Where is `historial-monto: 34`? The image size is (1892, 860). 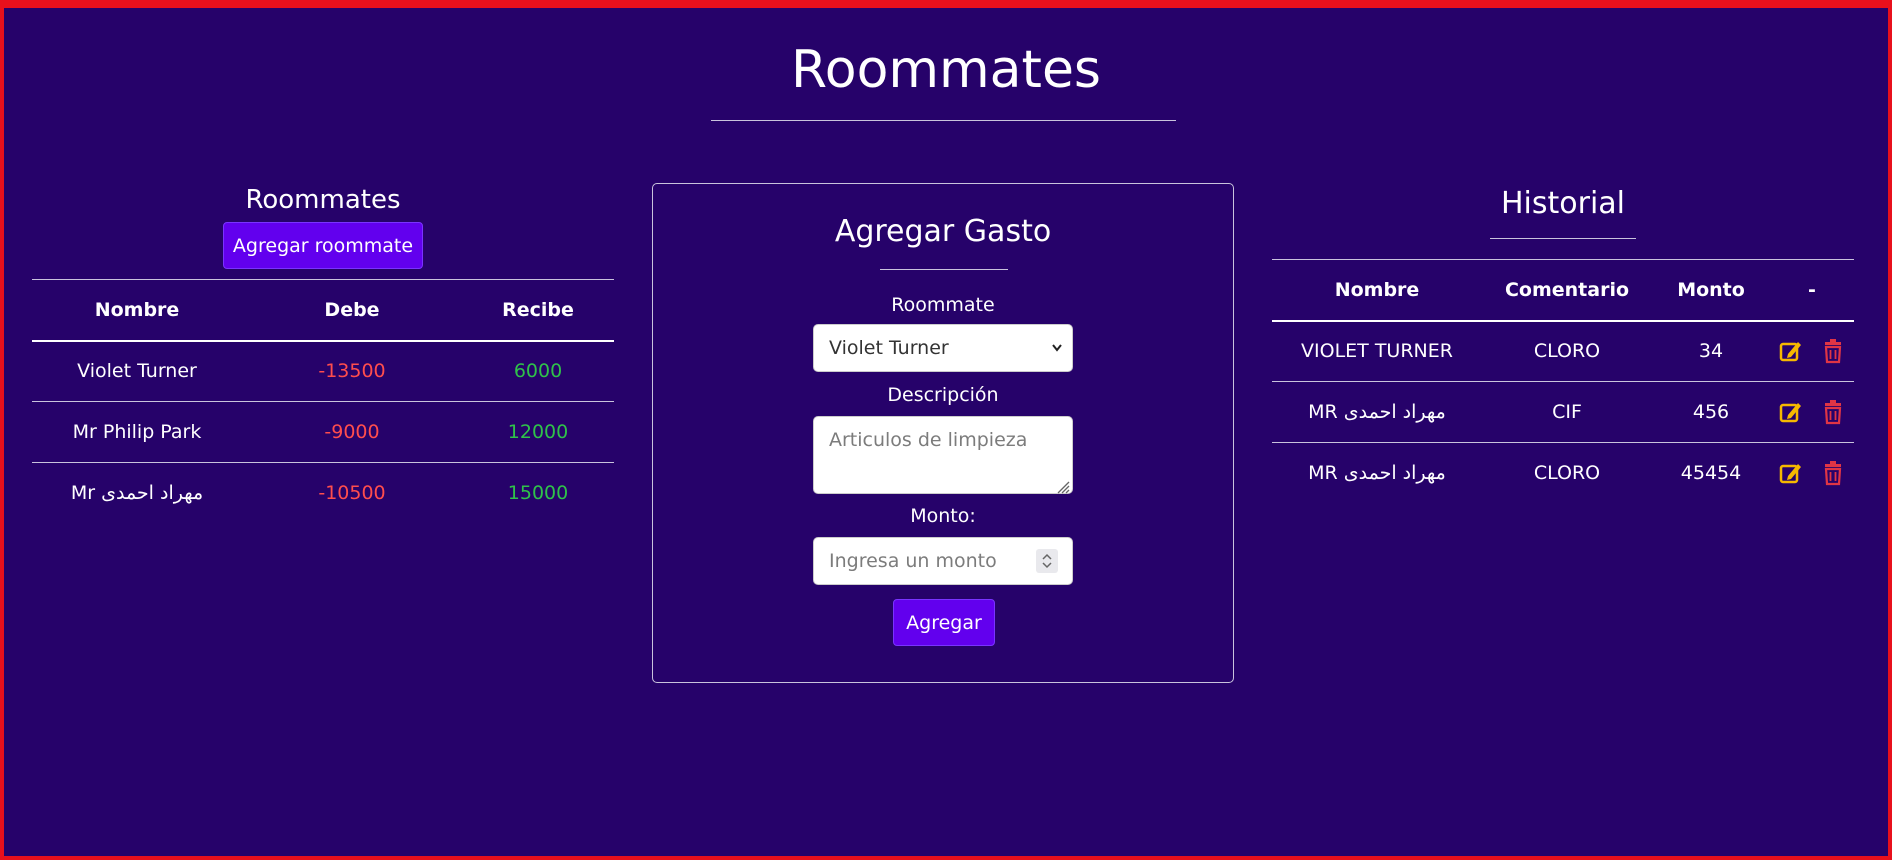
historial-monto: 34 is located at coordinates (1711, 351).